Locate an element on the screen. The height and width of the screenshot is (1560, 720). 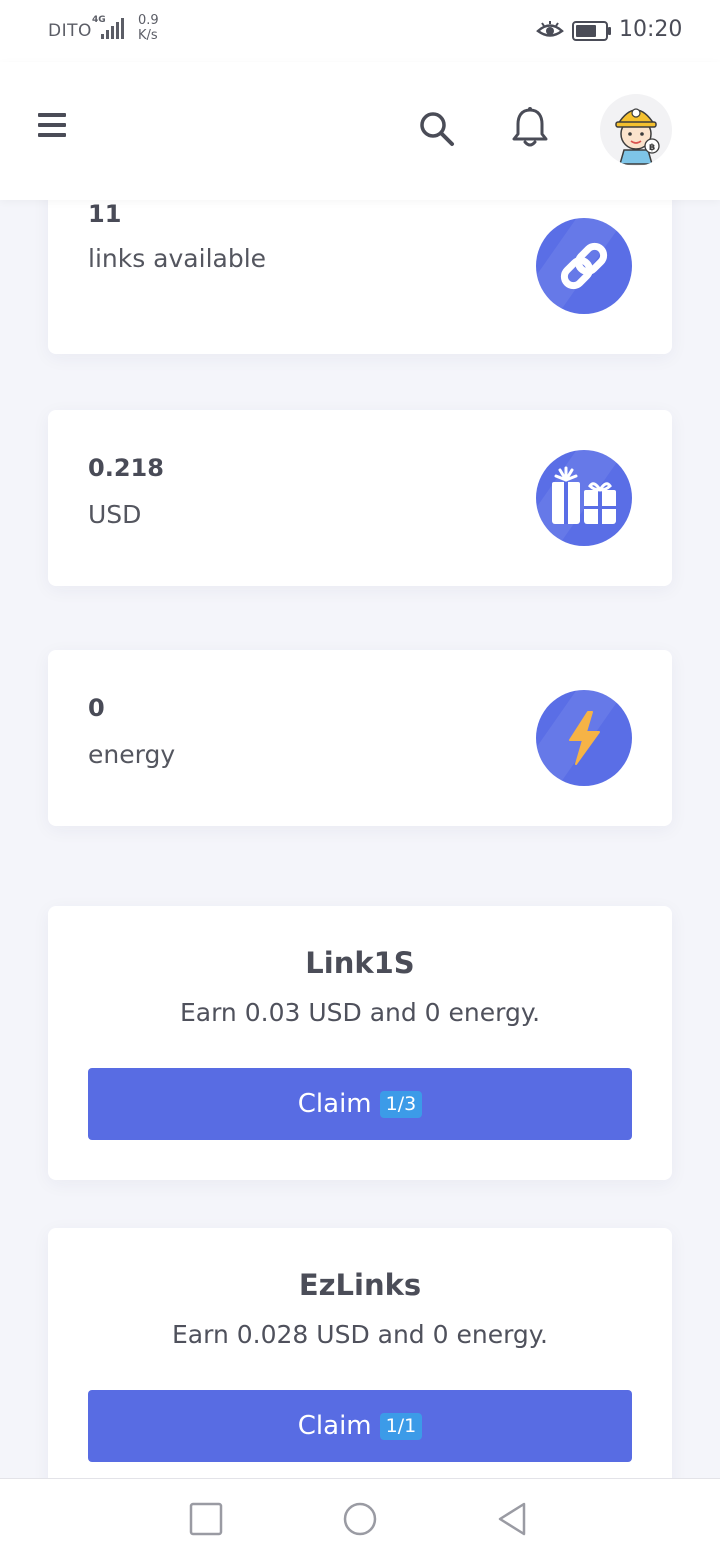
system-nav-bar is located at coordinates (360, 1519).